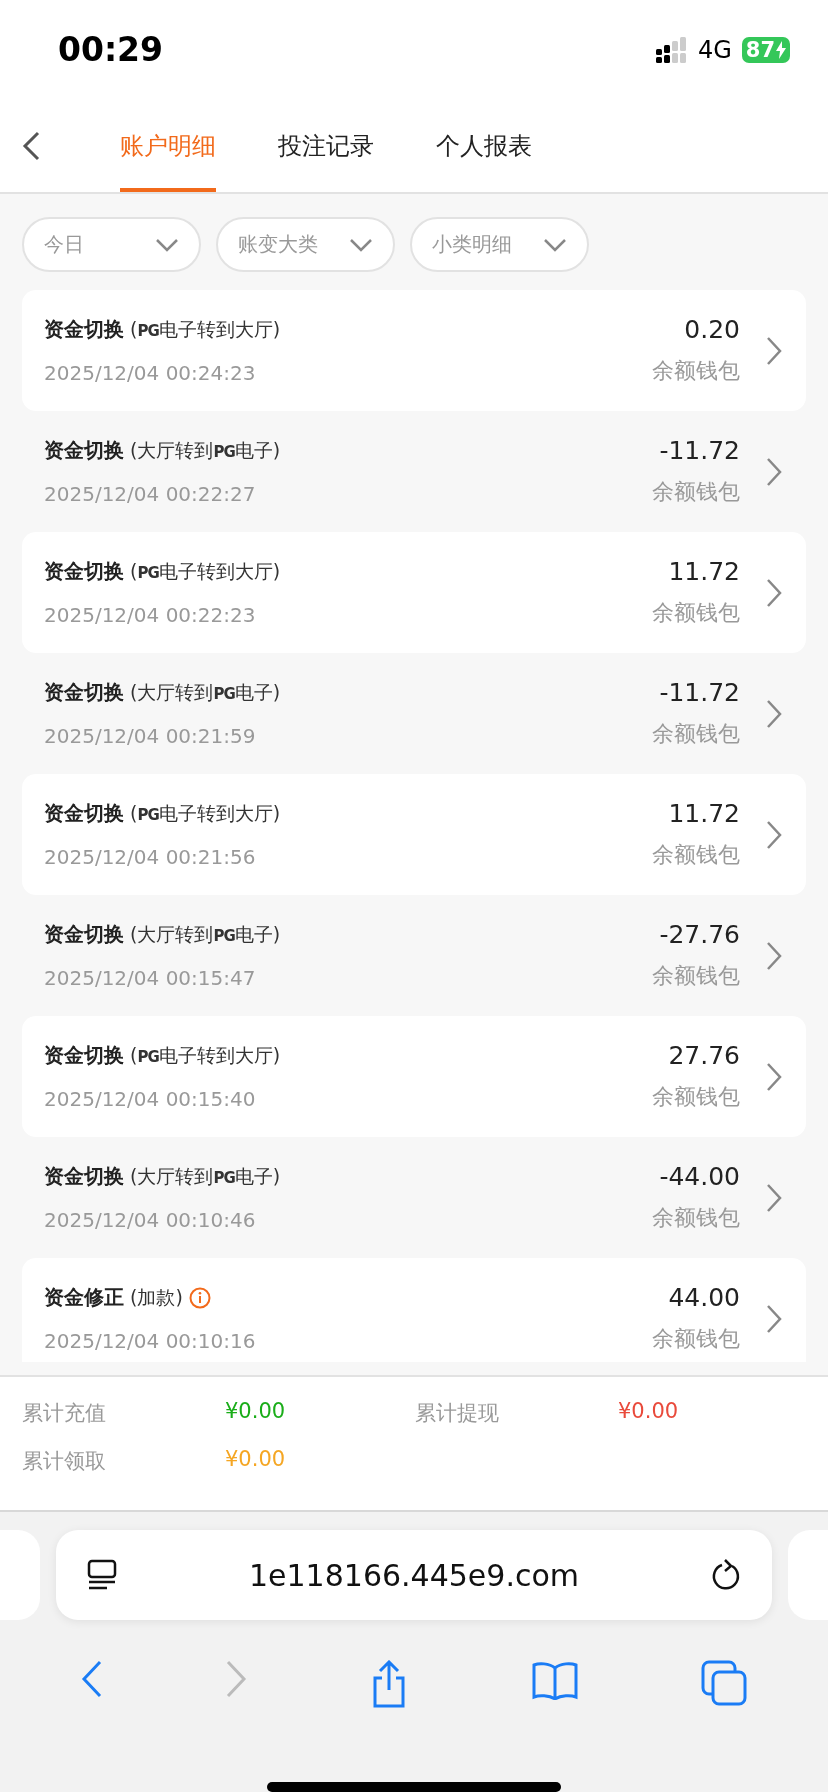  I want to click on record-title: 资金修正, so click(84, 1298).